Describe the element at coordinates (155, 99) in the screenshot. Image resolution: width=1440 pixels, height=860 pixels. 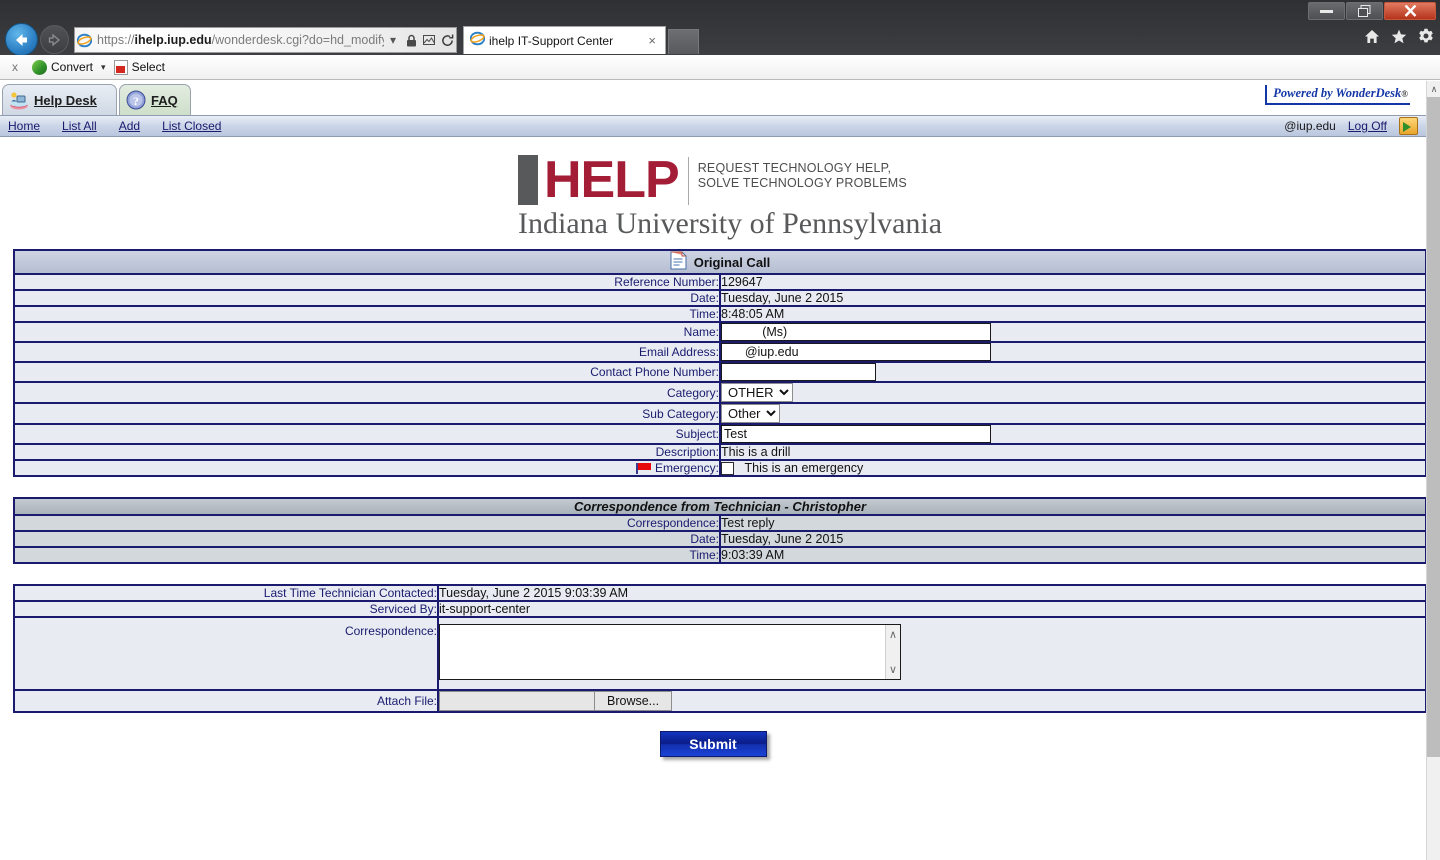
I see `tab-faq: ? FAQ` at that location.